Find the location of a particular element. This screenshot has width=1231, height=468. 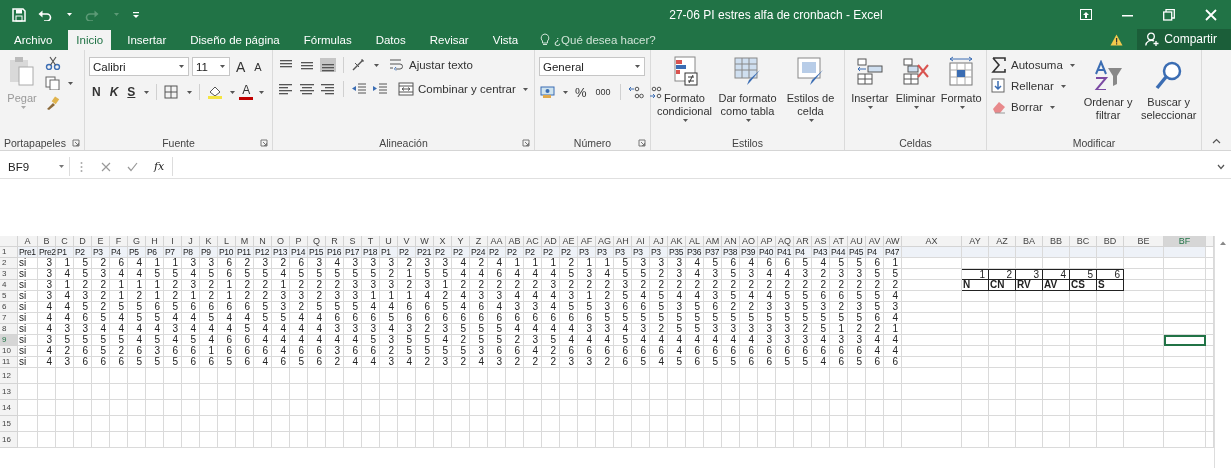

align-left-icon is located at coordinates (286, 89).